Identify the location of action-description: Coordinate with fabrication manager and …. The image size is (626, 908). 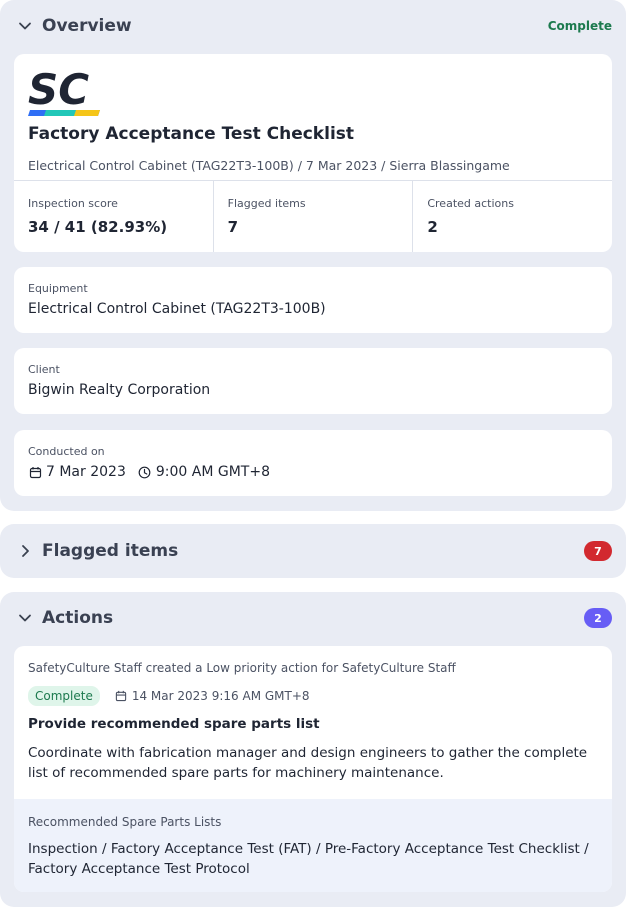
(308, 763).